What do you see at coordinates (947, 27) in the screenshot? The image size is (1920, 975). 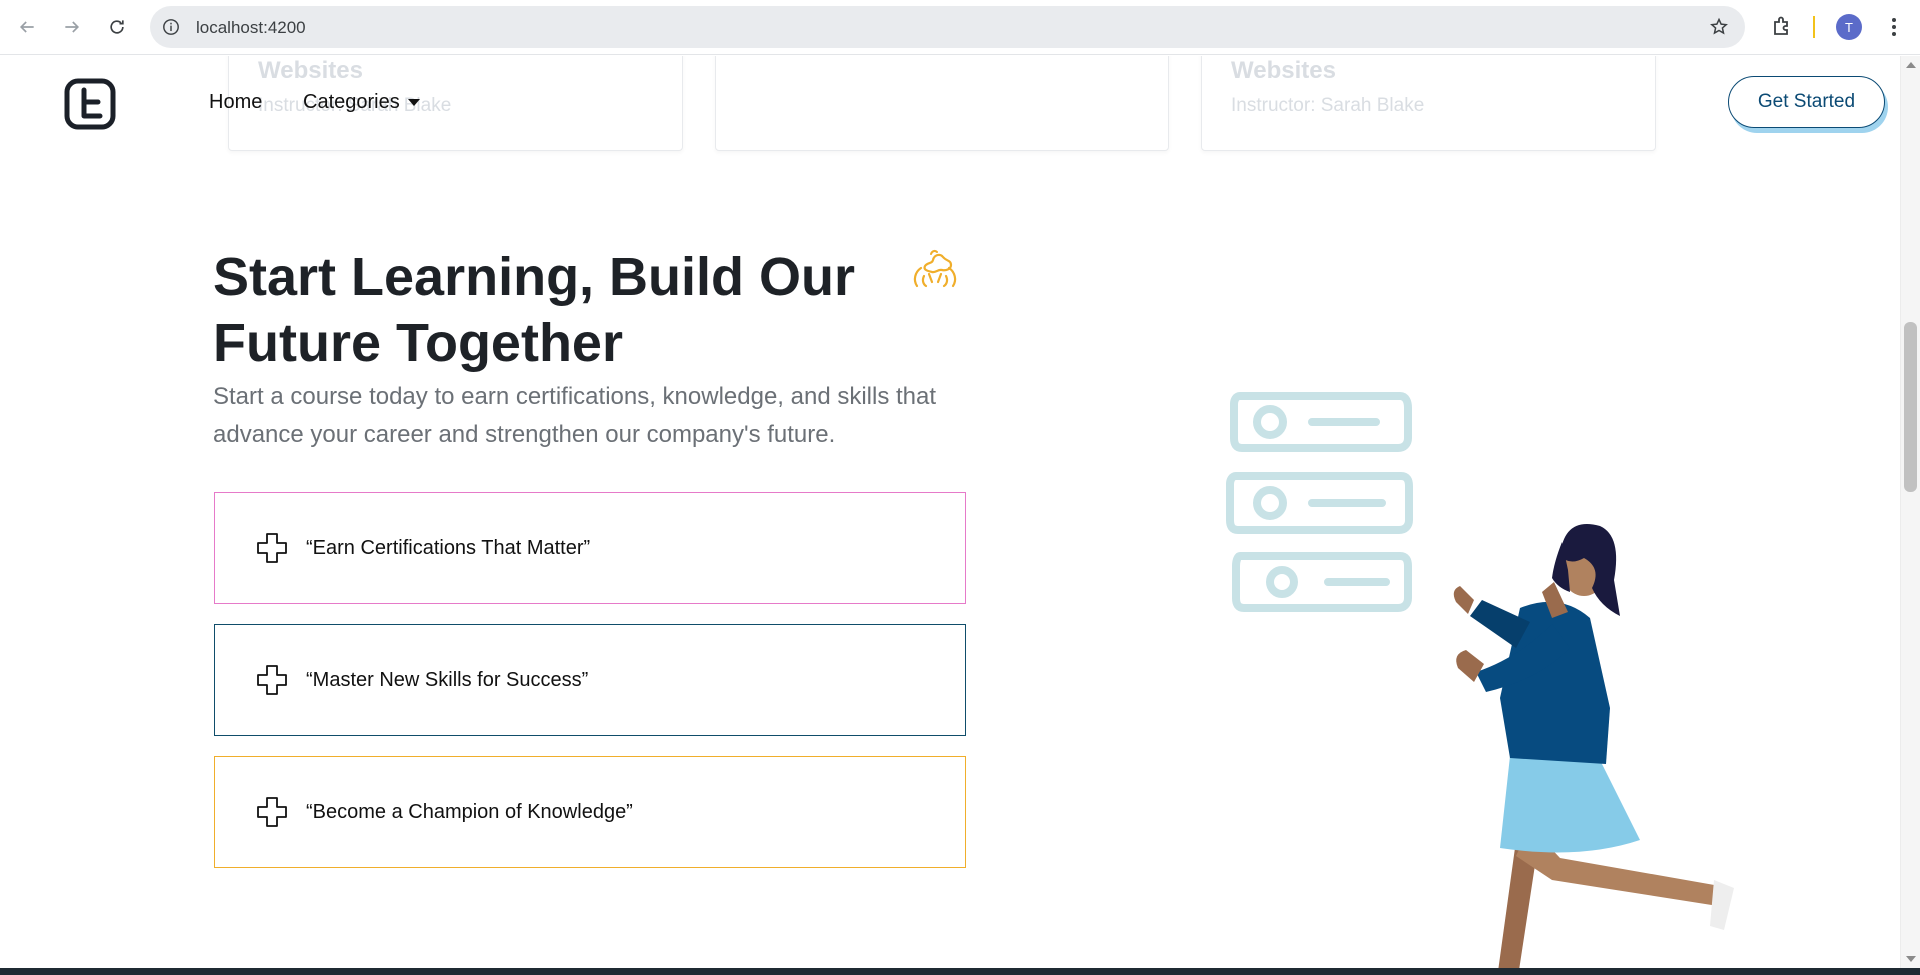 I see `address-bar: localhost:4200` at bounding box center [947, 27].